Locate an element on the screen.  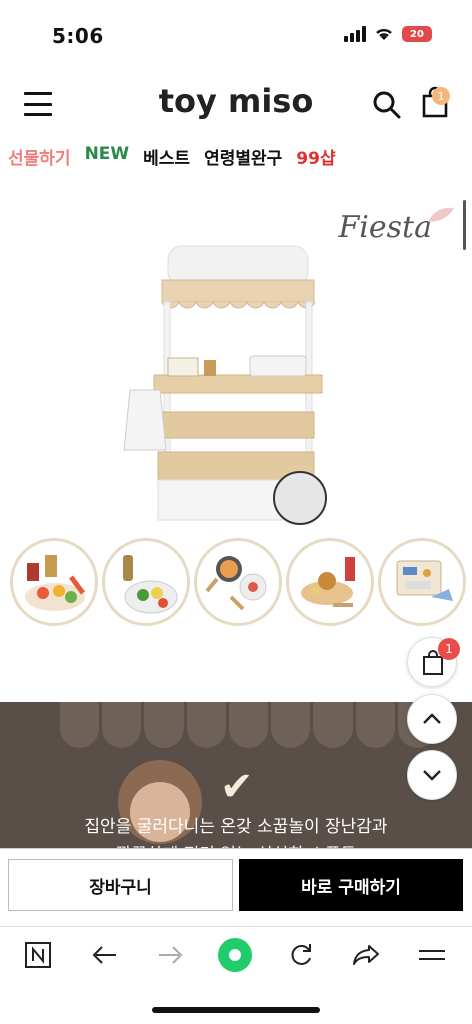
green-dot-button is located at coordinates (235, 955).